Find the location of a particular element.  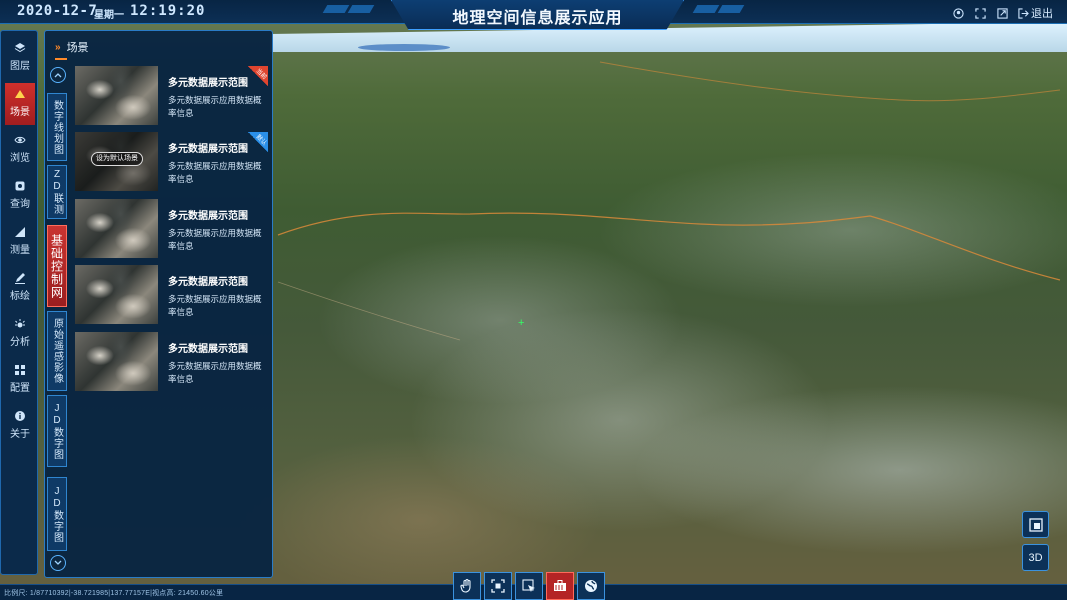

nav-item-analysis: 分析 is located at coordinates (20, 334).